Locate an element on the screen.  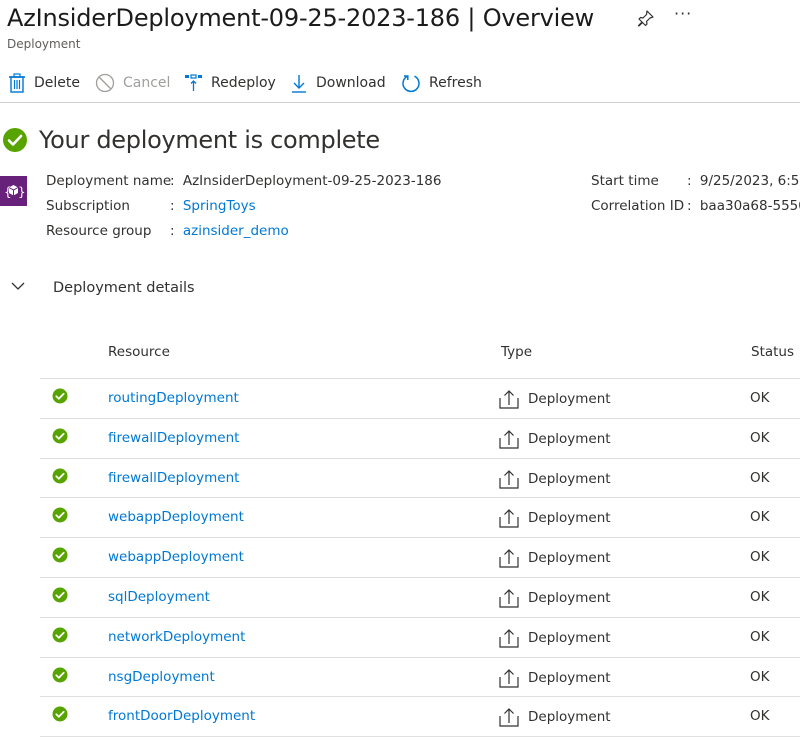
resource-link: networkDeployment is located at coordinates (176, 637).